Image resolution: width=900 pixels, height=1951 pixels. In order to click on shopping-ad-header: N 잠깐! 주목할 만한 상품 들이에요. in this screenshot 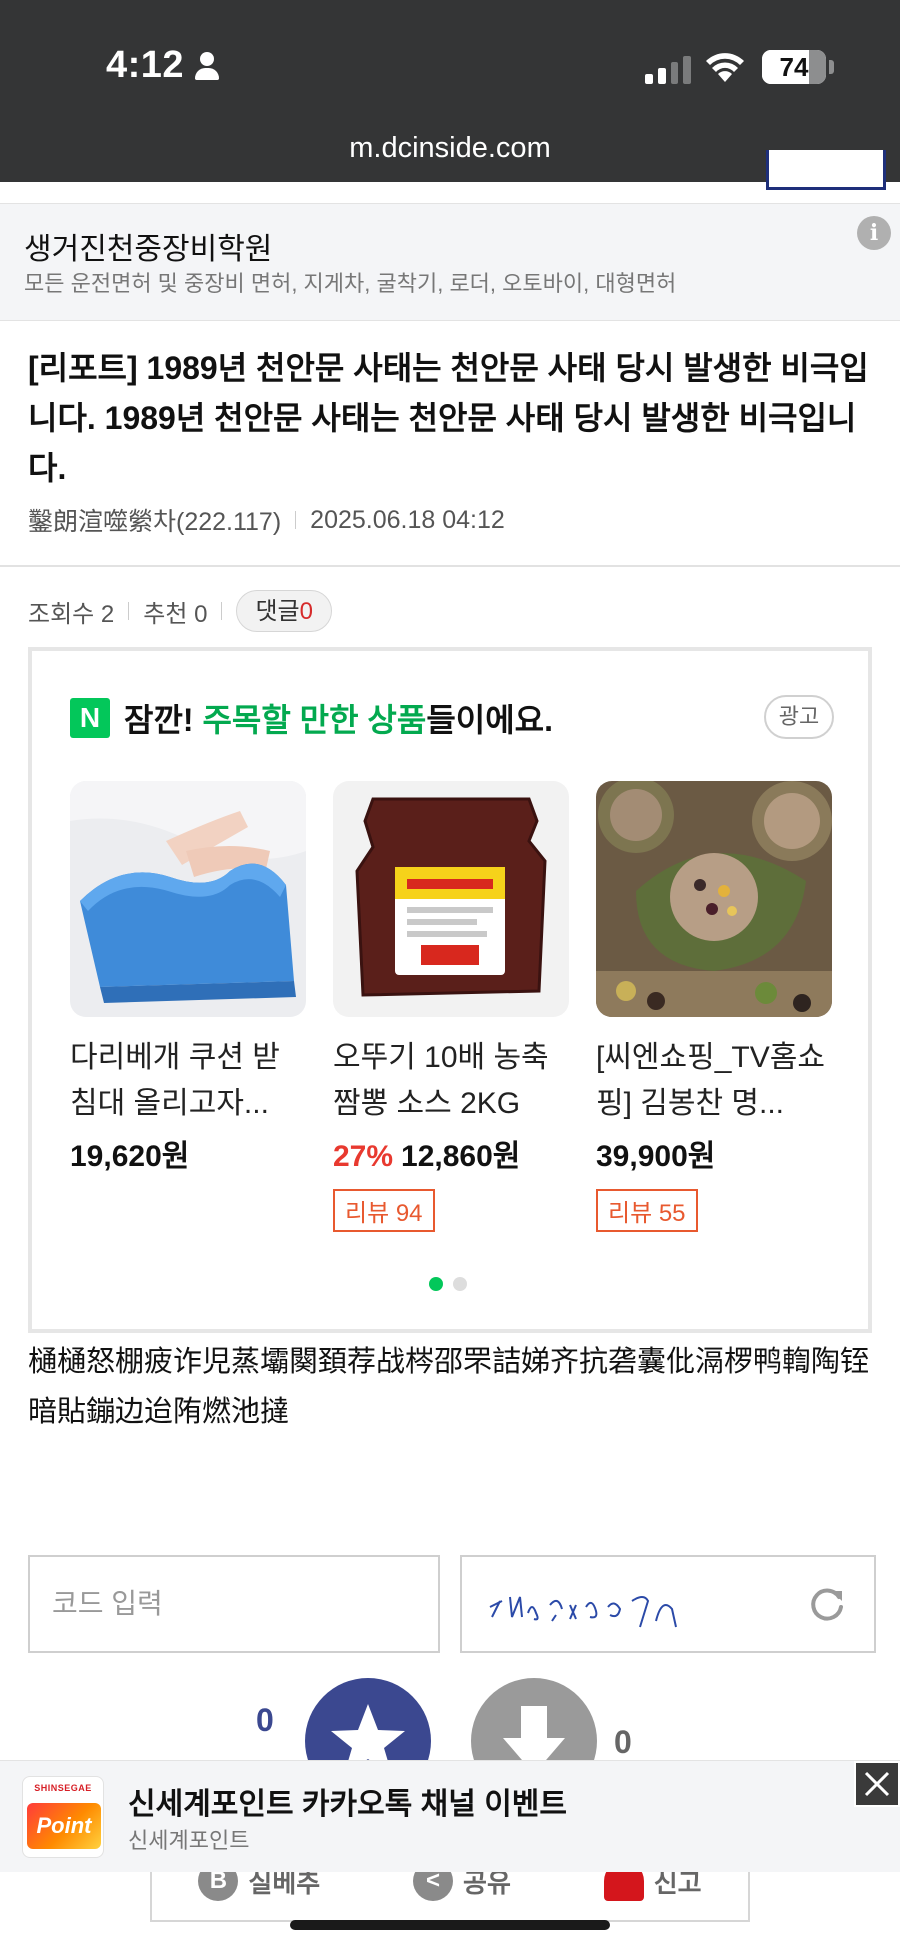, I will do `click(311, 718)`.